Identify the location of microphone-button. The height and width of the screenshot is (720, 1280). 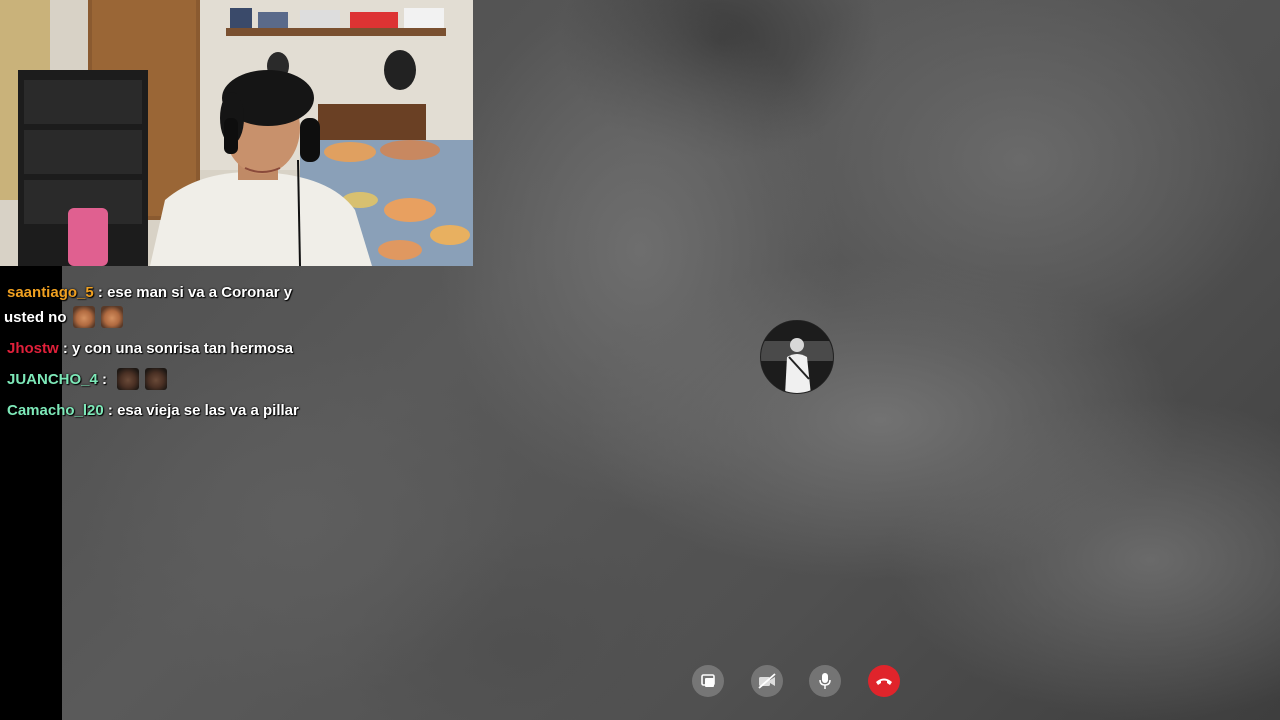
(825, 681).